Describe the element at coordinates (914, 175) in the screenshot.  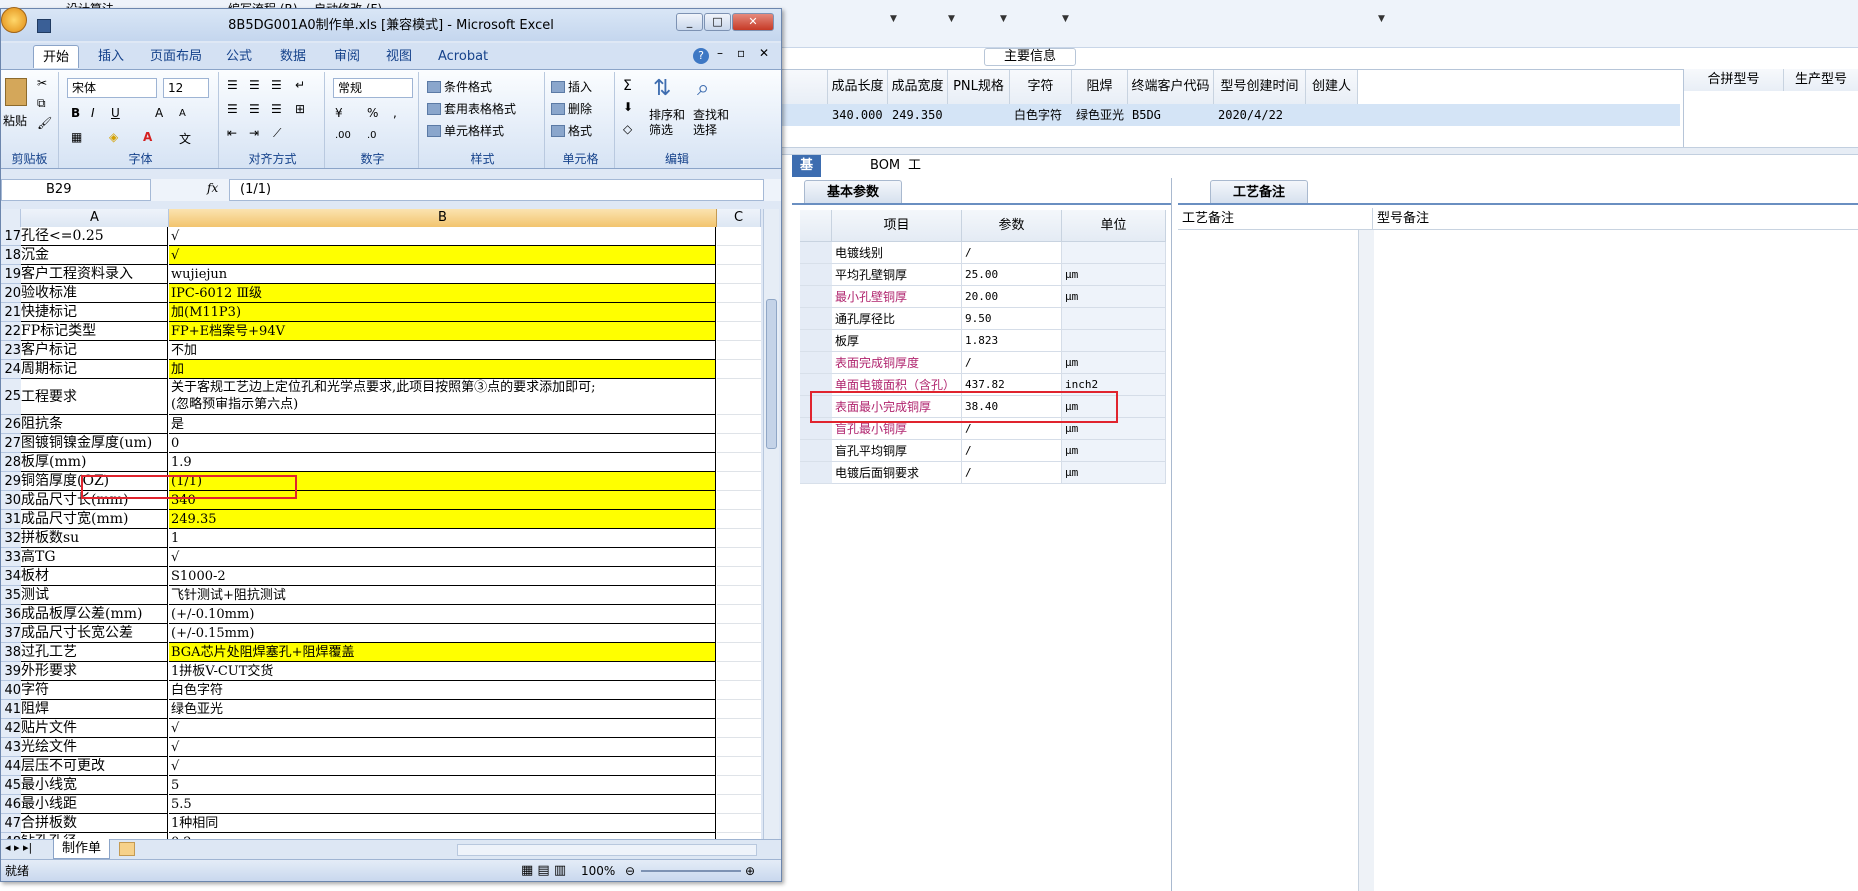
I see `tab-work-hours: 工时` at that location.